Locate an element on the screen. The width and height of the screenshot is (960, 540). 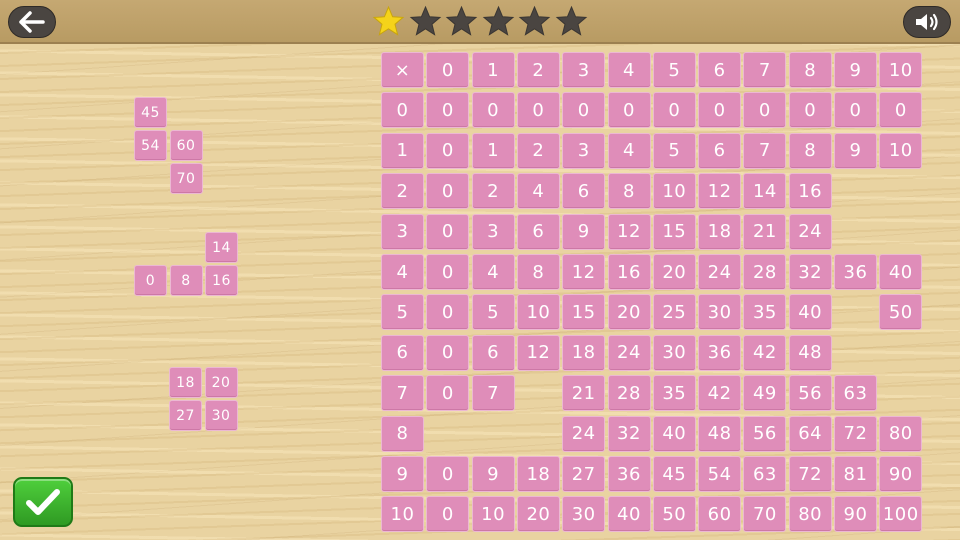
grid-cell: 100 is located at coordinates (901, 514).